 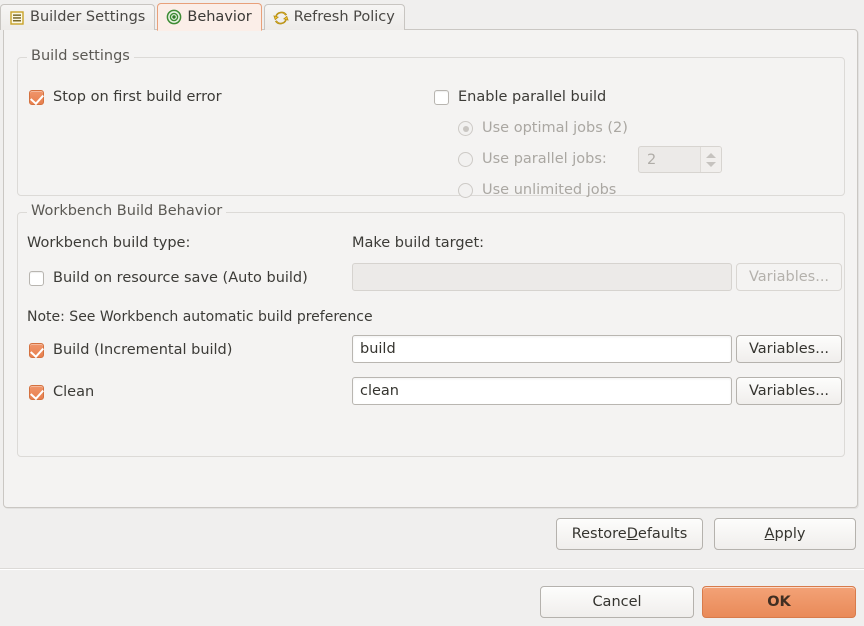 I want to click on ok-button: OK, so click(x=779, y=602).